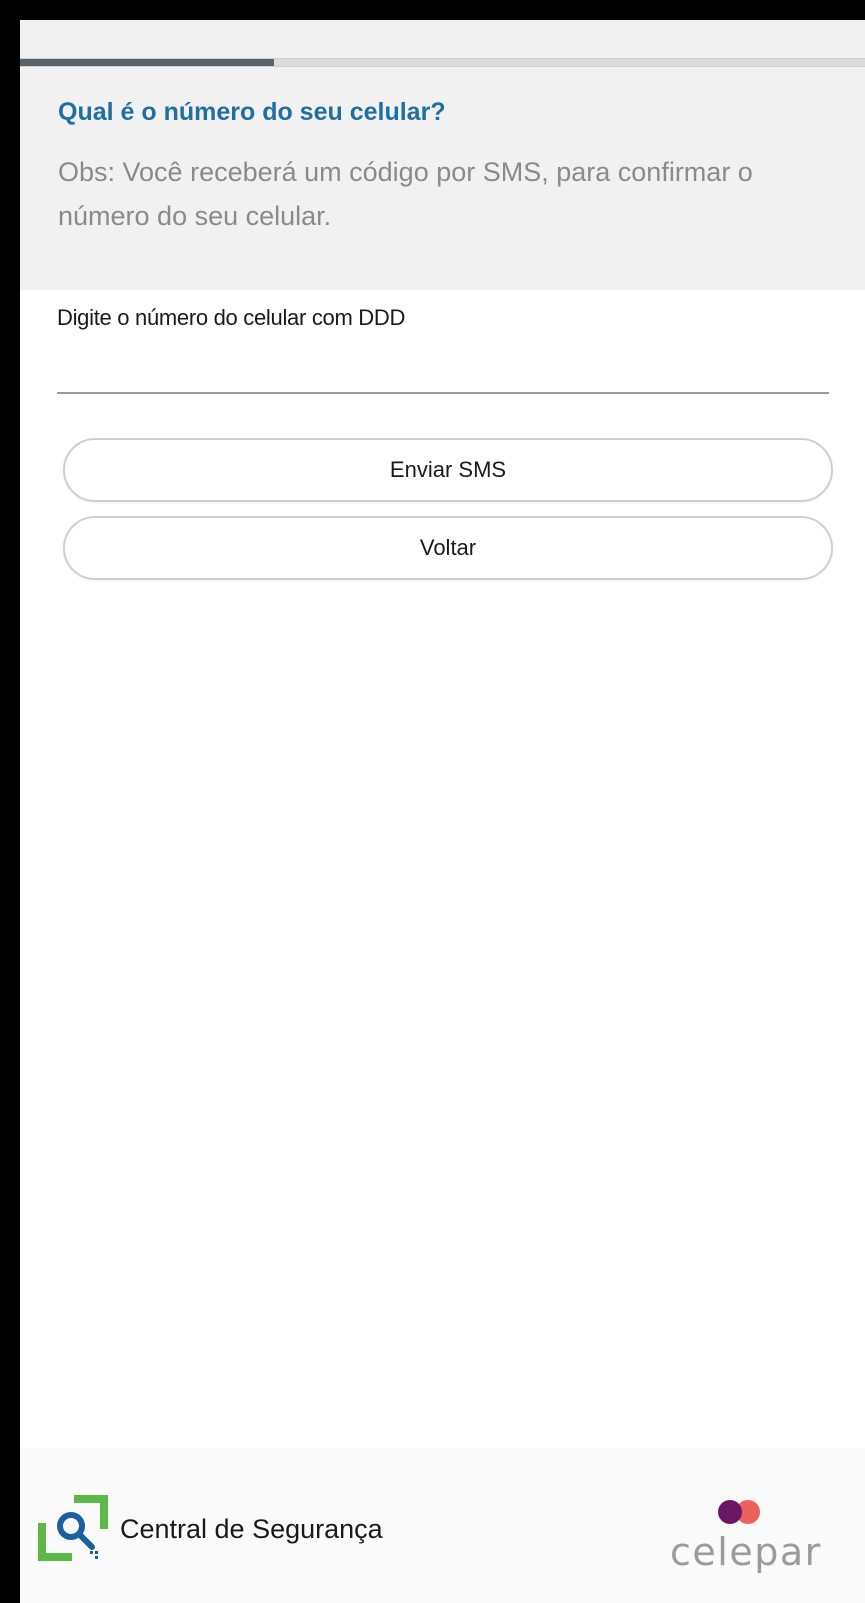 The image size is (865, 1603). What do you see at coordinates (252, 112) in the screenshot?
I see `page-title: Qual é o número do seu celular?` at bounding box center [252, 112].